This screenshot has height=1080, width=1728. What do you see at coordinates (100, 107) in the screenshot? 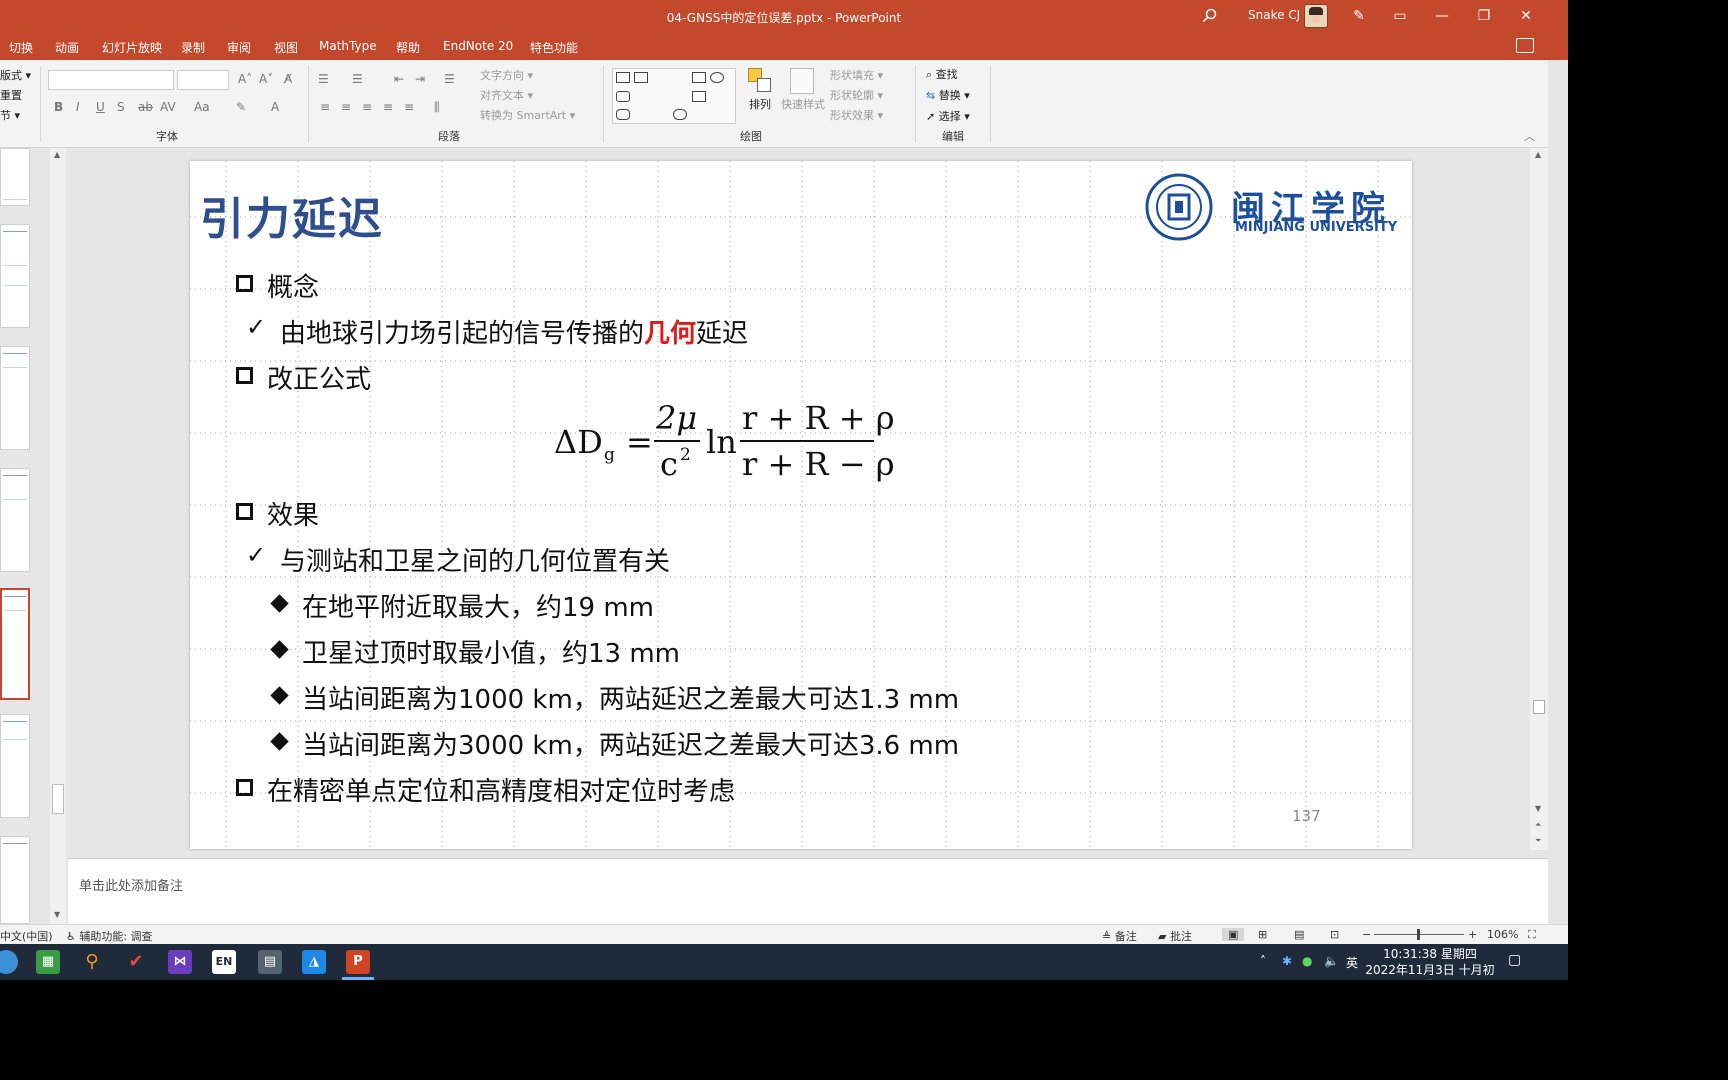
I see `underline-icon: U` at bounding box center [100, 107].